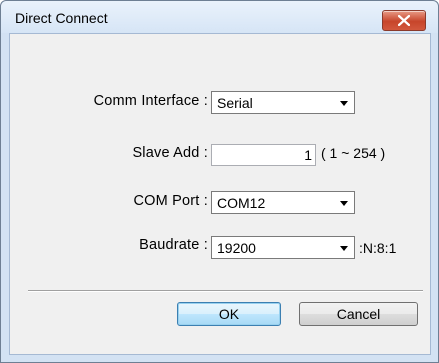  Describe the element at coordinates (236, 248) in the screenshot. I see `baudrate-value: 19200` at that location.